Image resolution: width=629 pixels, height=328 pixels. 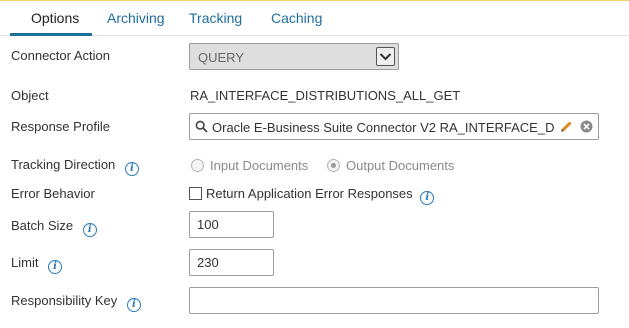 What do you see at coordinates (400, 165) in the screenshot?
I see `output-documents-label: Output Documents` at bounding box center [400, 165].